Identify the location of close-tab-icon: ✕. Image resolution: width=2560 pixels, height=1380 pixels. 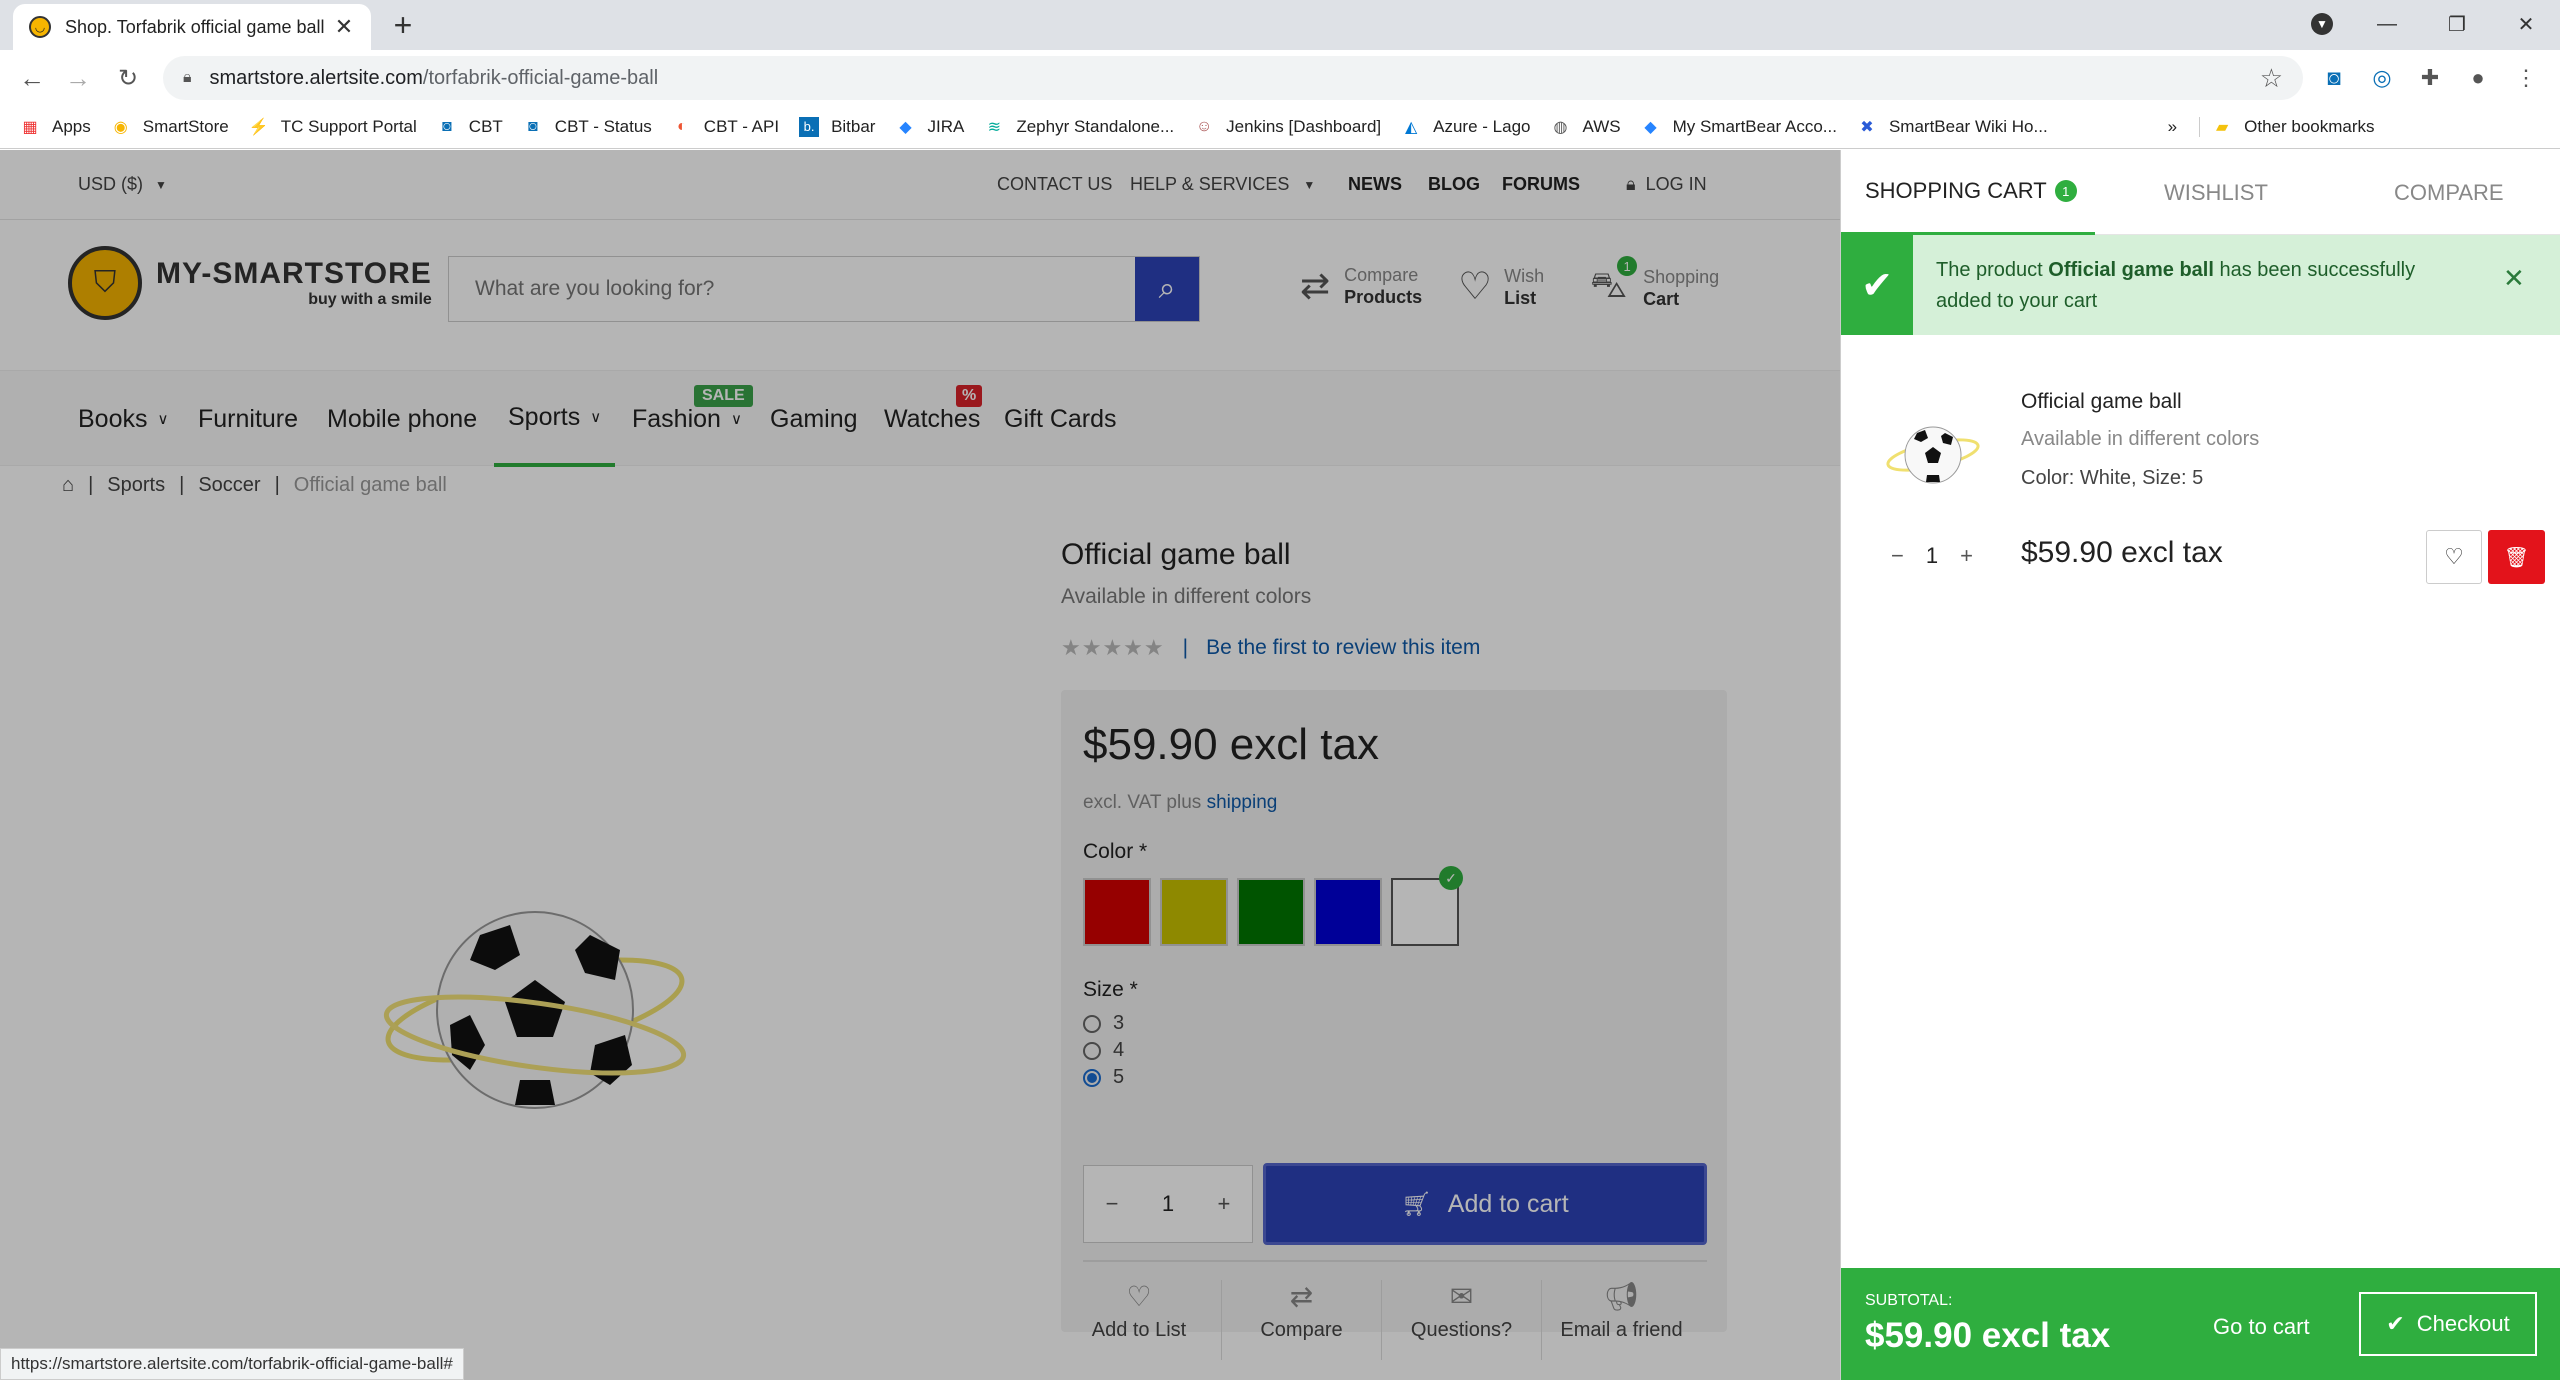
(344, 27).